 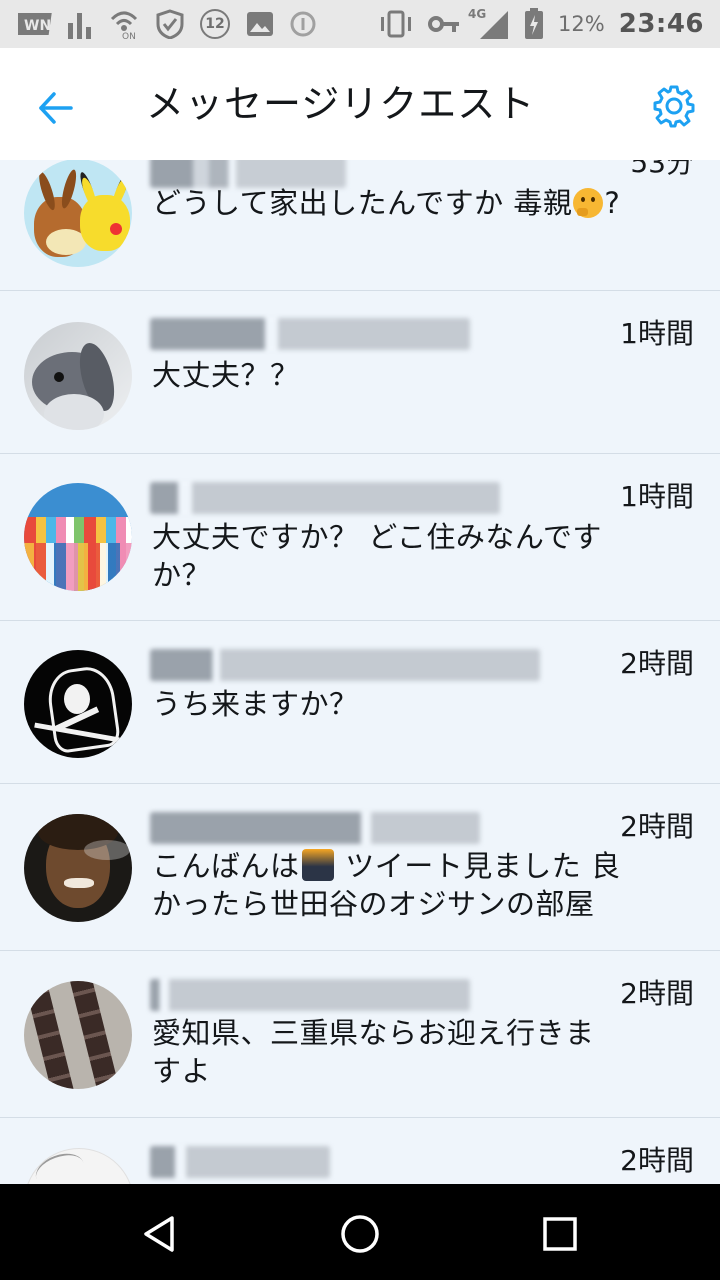 I want to click on message-preview: 大丈夫？？, so click(x=226, y=375).